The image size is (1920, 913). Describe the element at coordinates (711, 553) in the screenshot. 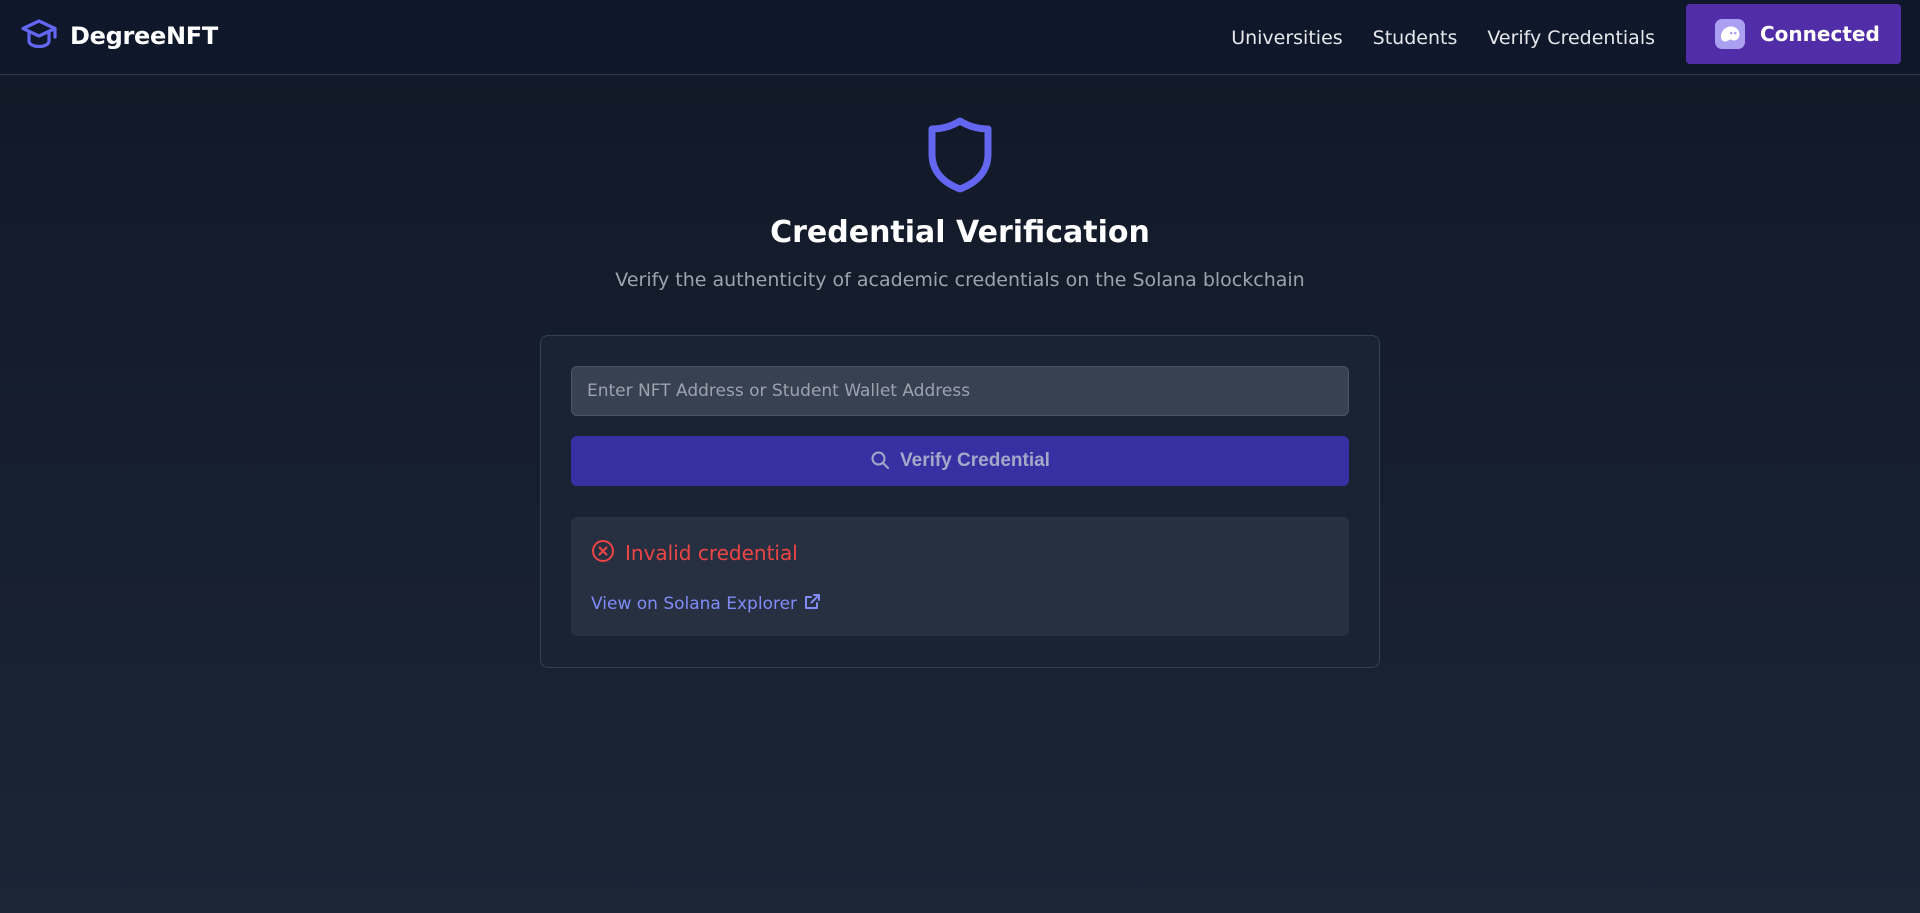

I see `status-message: Invalid credential` at that location.